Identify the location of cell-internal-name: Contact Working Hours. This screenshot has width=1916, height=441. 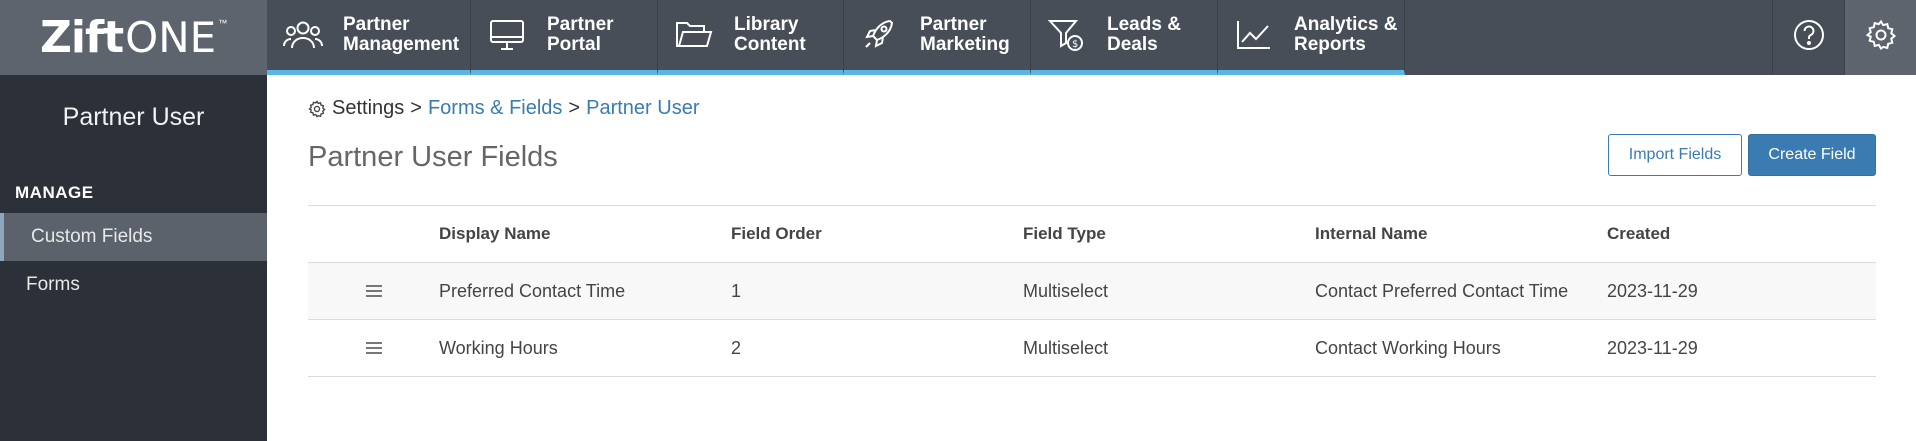
(1408, 347).